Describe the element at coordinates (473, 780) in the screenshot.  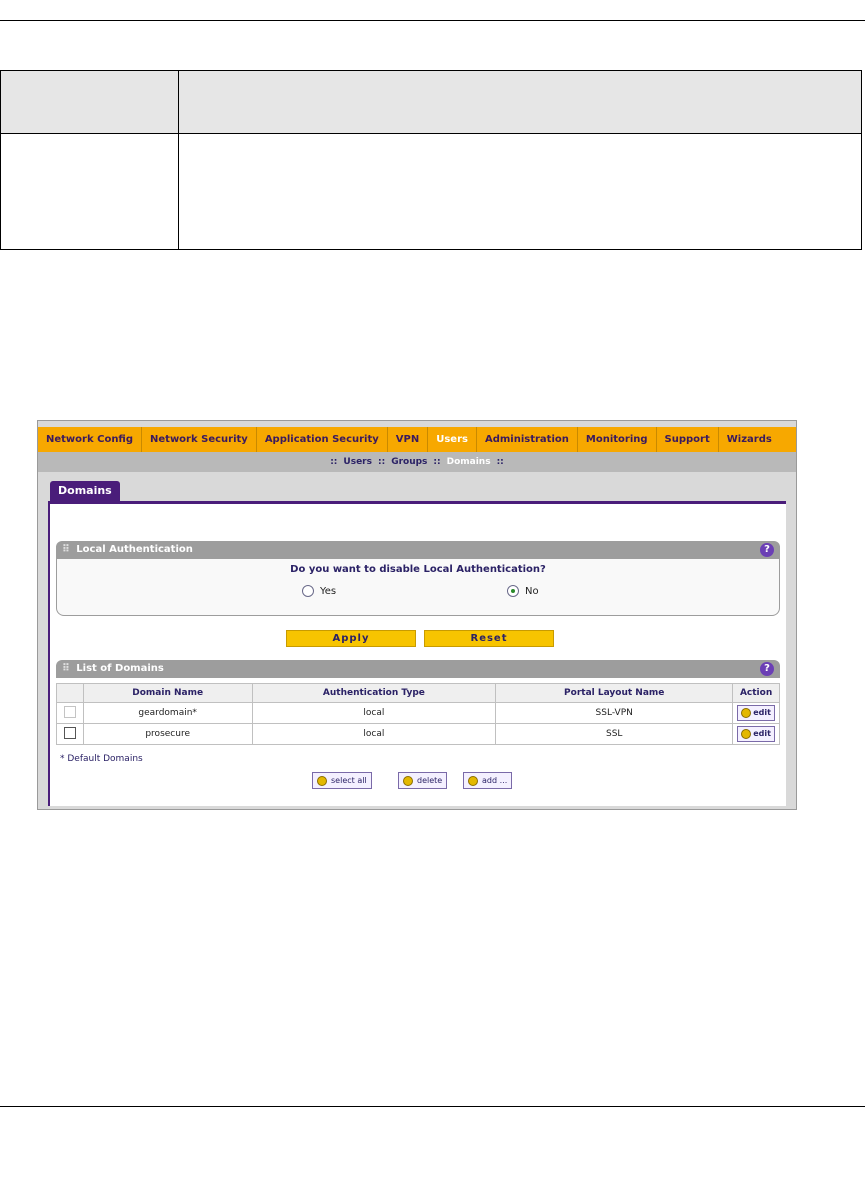
I see `plus-icon` at that location.